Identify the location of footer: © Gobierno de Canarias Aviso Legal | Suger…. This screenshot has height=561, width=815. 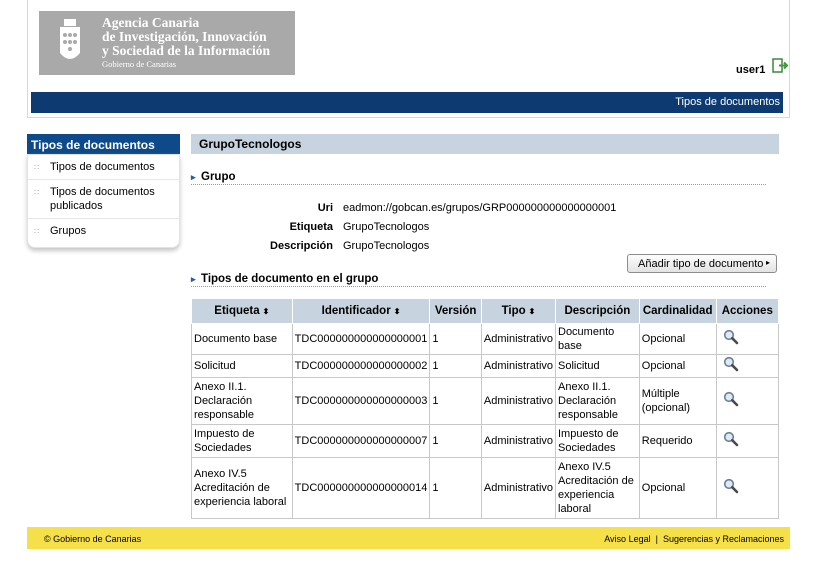
(408, 538).